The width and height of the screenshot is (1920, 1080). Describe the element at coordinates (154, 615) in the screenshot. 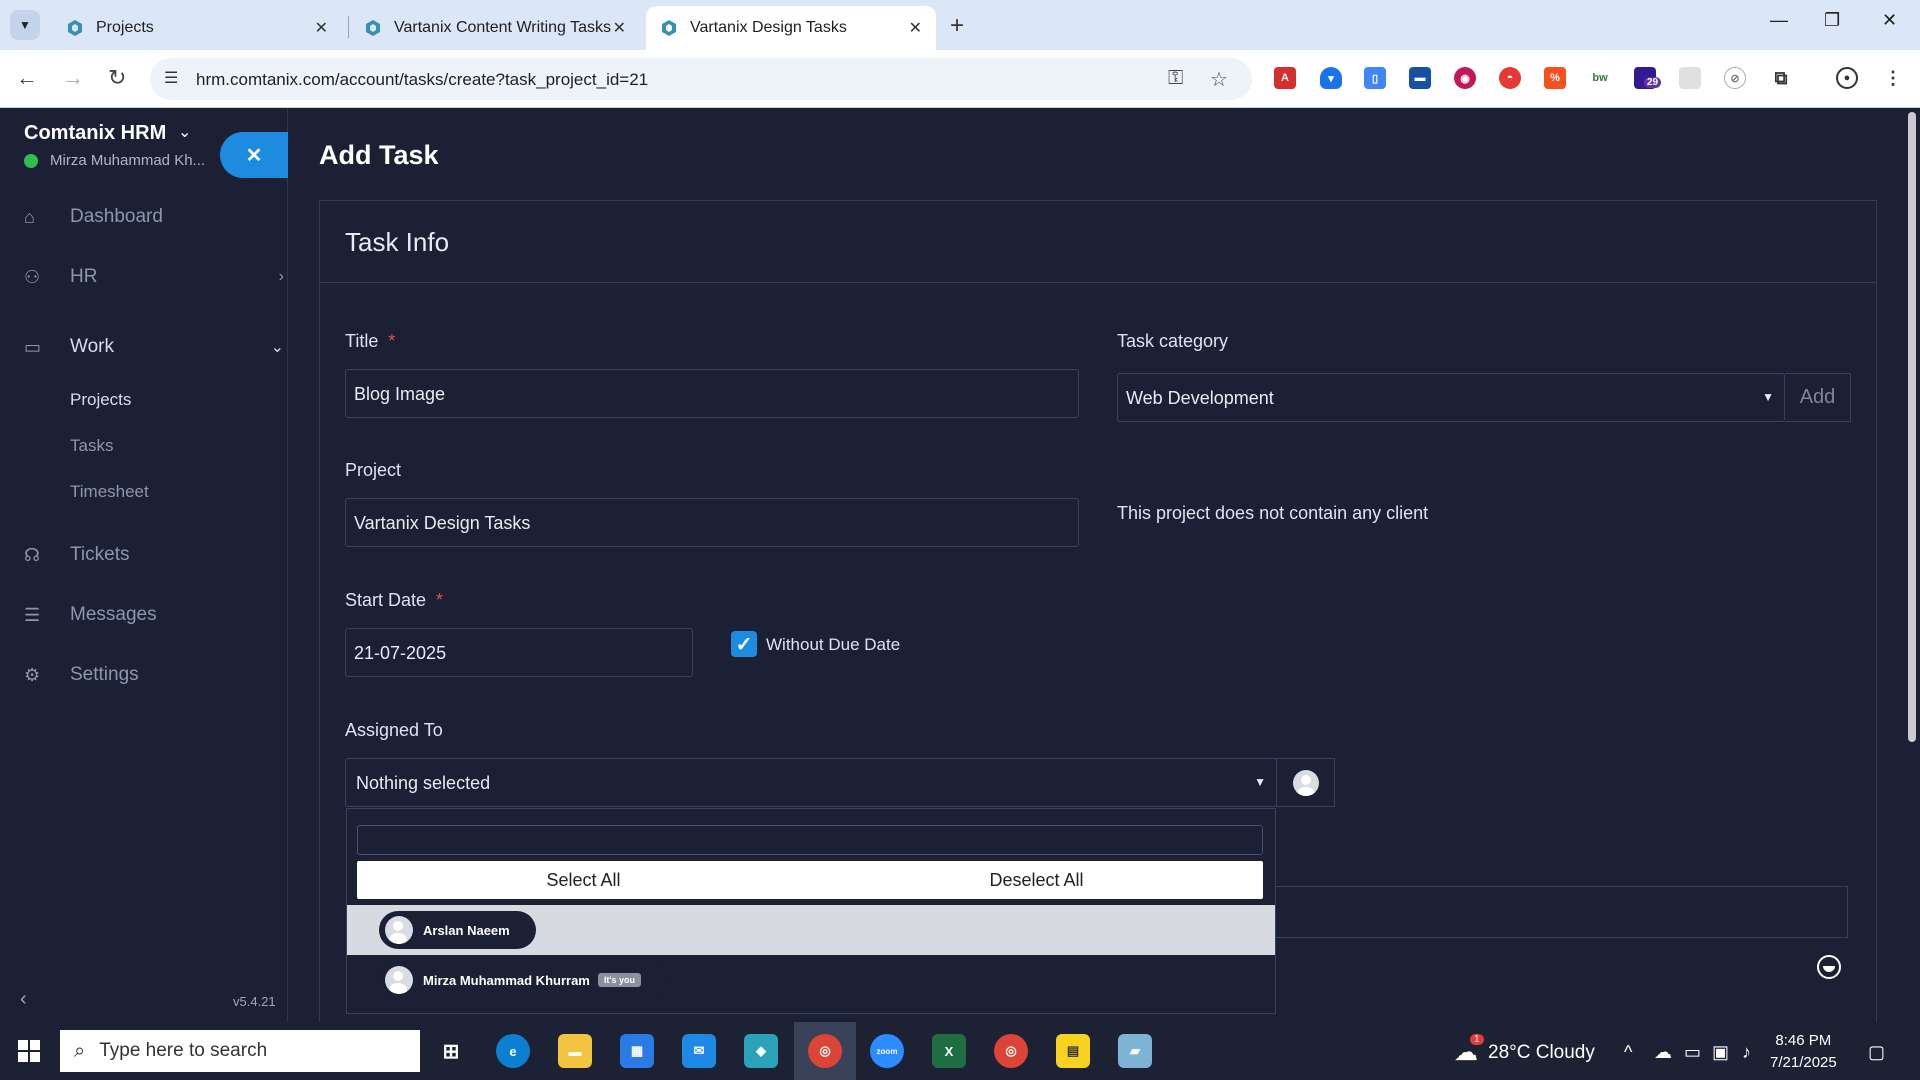

I see `sidebar-item-messages: ☰ Messages` at that location.